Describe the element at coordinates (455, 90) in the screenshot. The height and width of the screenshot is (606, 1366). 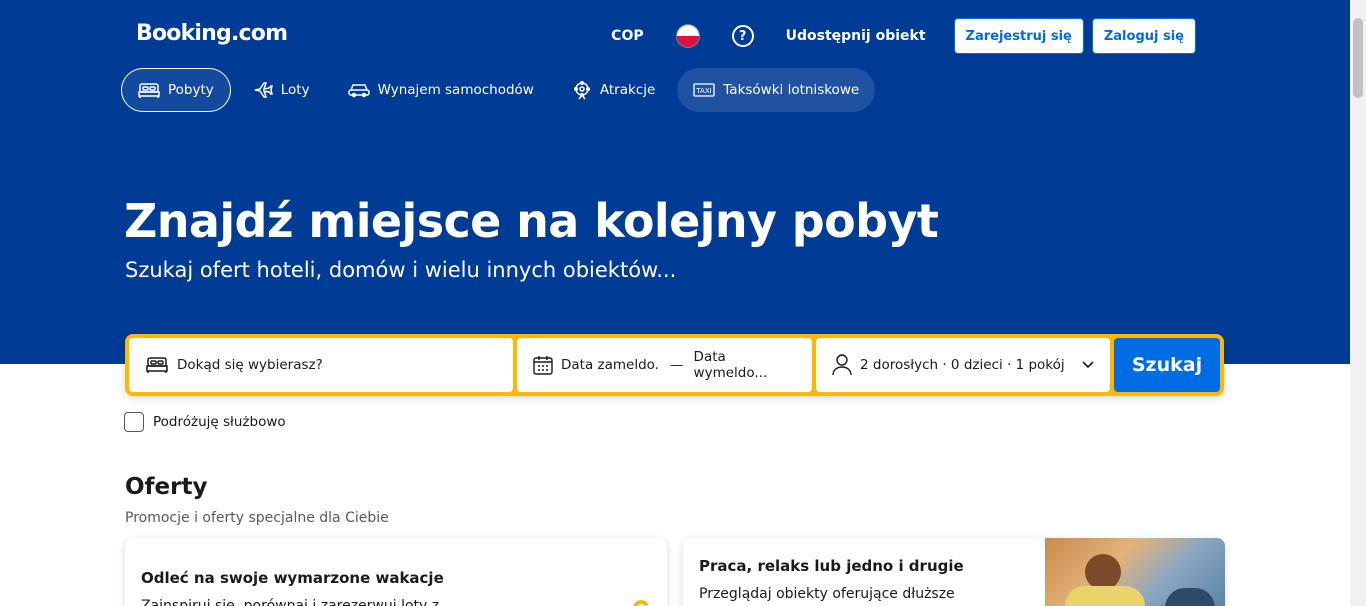
I see `tab-car-rental-label: Wynajem samochodów` at that location.